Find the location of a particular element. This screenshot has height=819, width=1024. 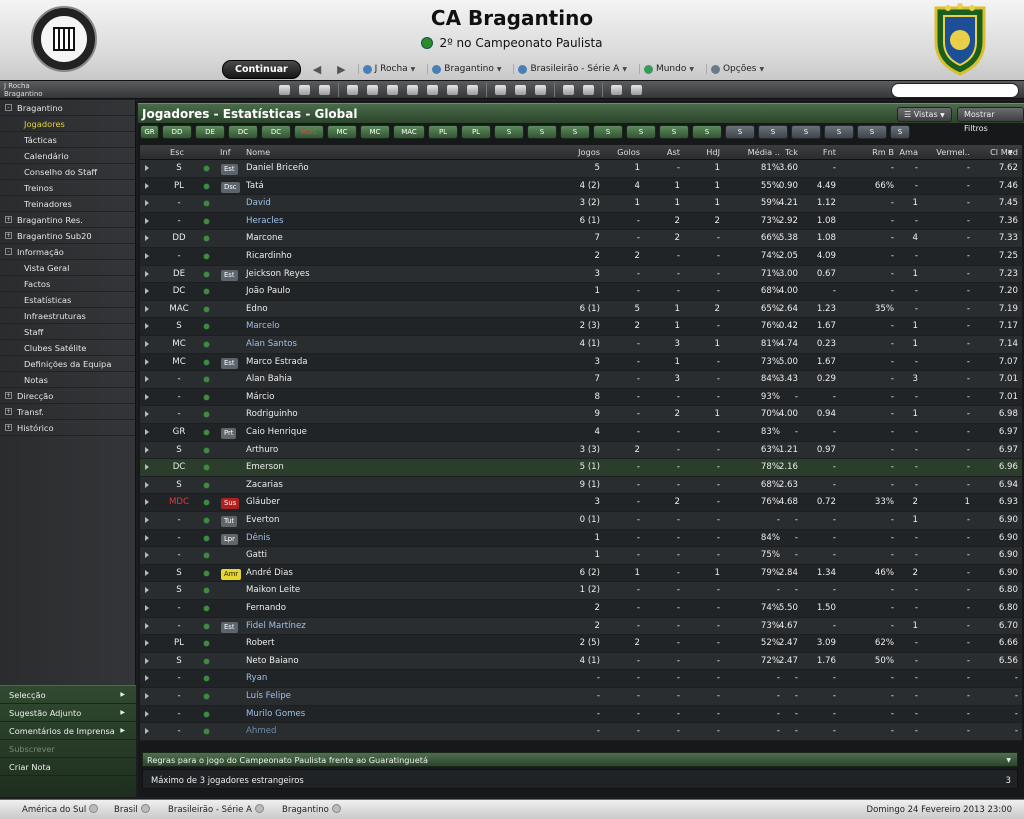

table-row: MDC Sus Gláuber 3-2-76% 4.68 0.72 33% 2 1 6.93 is located at coordinates (581, 503).